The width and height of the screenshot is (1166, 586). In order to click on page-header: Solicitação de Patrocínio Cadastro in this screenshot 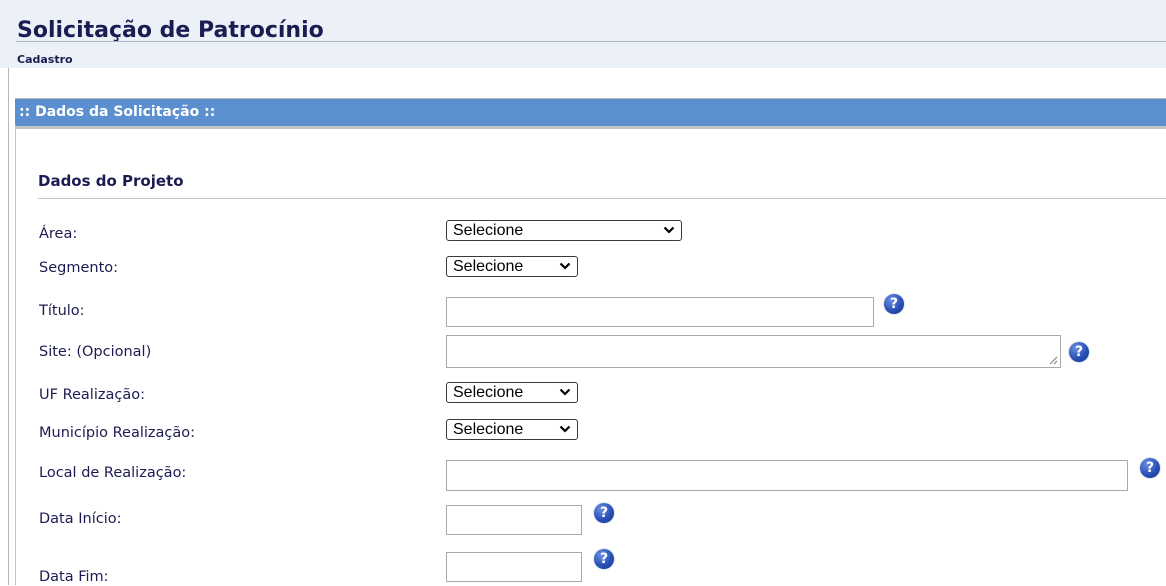, I will do `click(583, 34)`.